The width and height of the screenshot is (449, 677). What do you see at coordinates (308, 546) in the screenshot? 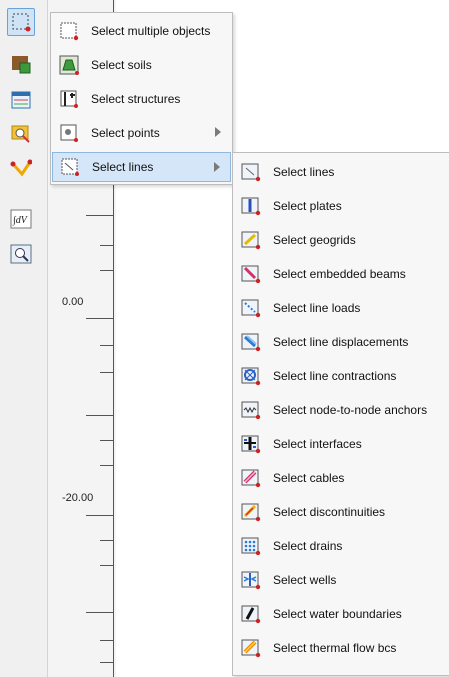
I see `submenu-item-label: Select drains` at bounding box center [308, 546].